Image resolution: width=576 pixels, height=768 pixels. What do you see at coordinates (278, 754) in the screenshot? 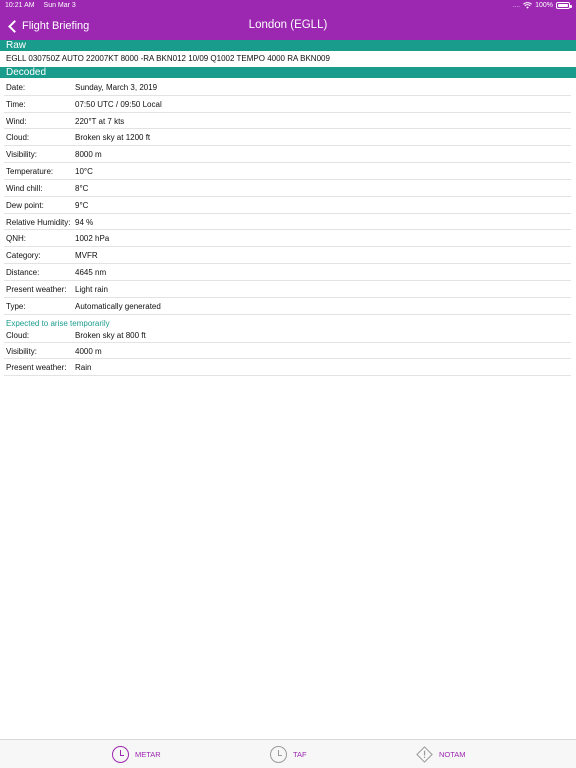
I see `clock-forward-icon` at bounding box center [278, 754].